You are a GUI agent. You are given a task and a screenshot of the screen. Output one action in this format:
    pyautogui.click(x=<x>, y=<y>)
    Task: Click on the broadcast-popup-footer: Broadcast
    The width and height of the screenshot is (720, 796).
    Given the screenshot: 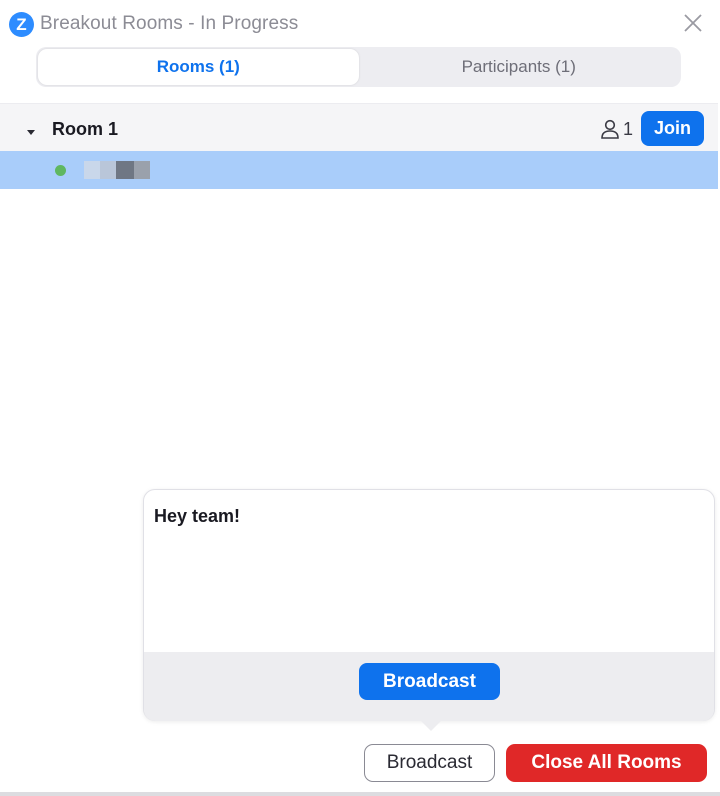 What is the action you would take?
    pyautogui.click(x=429, y=686)
    